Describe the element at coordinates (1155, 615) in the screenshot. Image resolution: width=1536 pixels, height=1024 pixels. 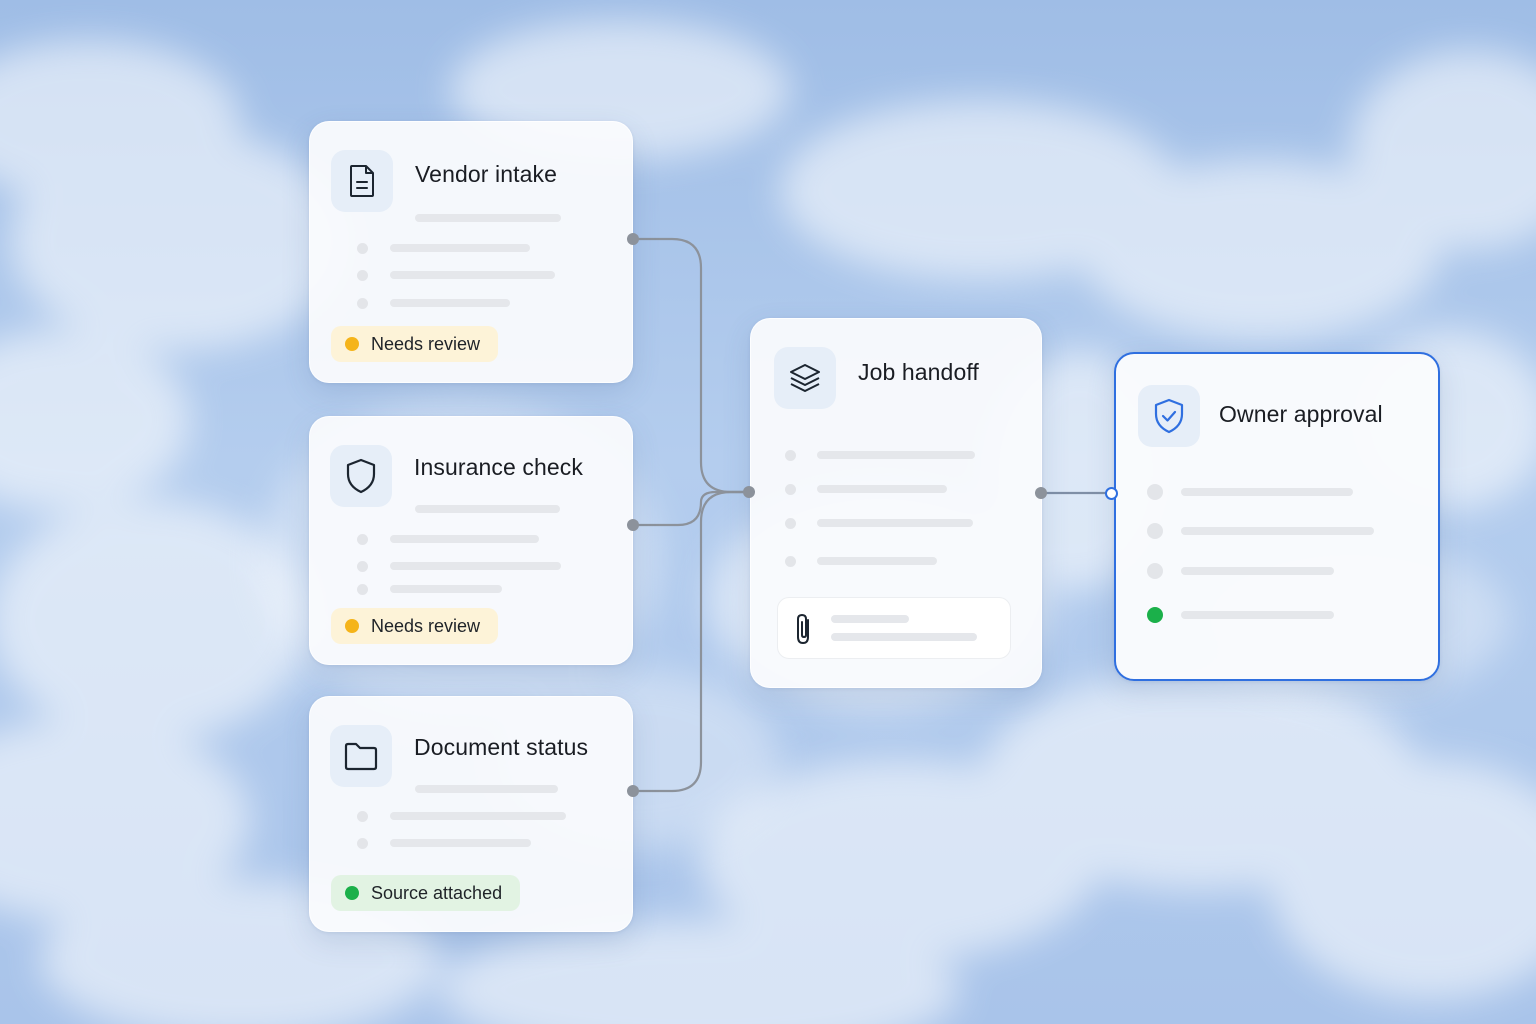
I see `approved-bullet` at that location.